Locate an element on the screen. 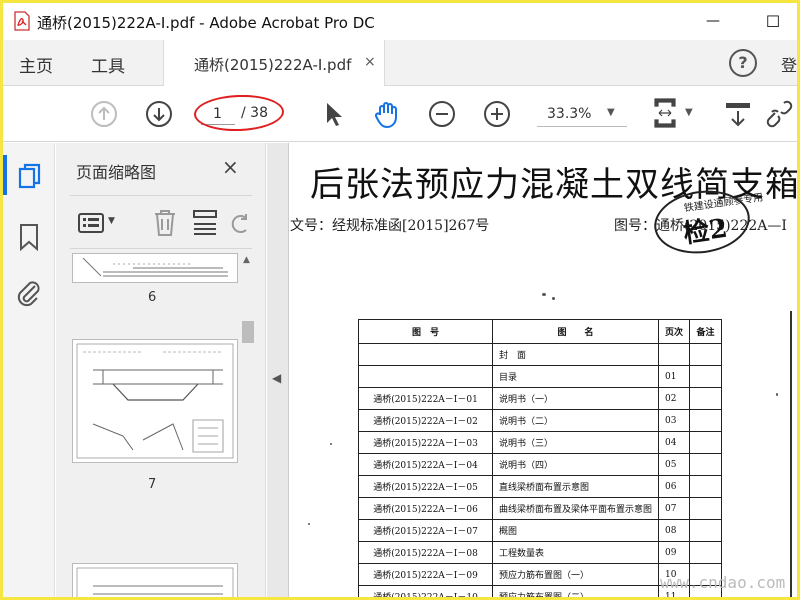 This screenshot has height=600, width=800. document-reference: 文号：经规标准函[2015]267号 is located at coordinates (390, 226).